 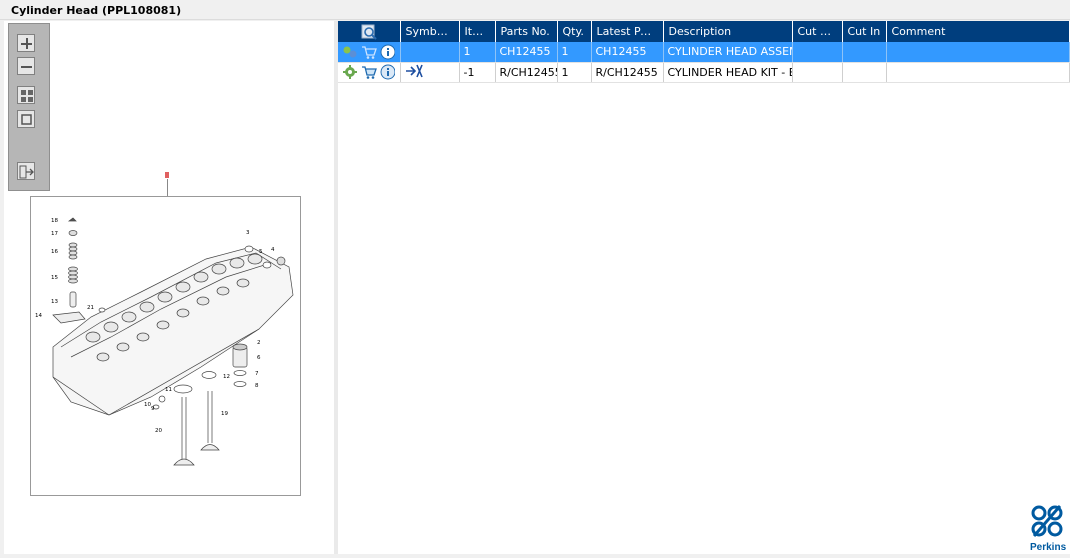 What do you see at coordinates (817, 31) in the screenshot?
I see `column-header-cut-out: Cut Out` at bounding box center [817, 31].